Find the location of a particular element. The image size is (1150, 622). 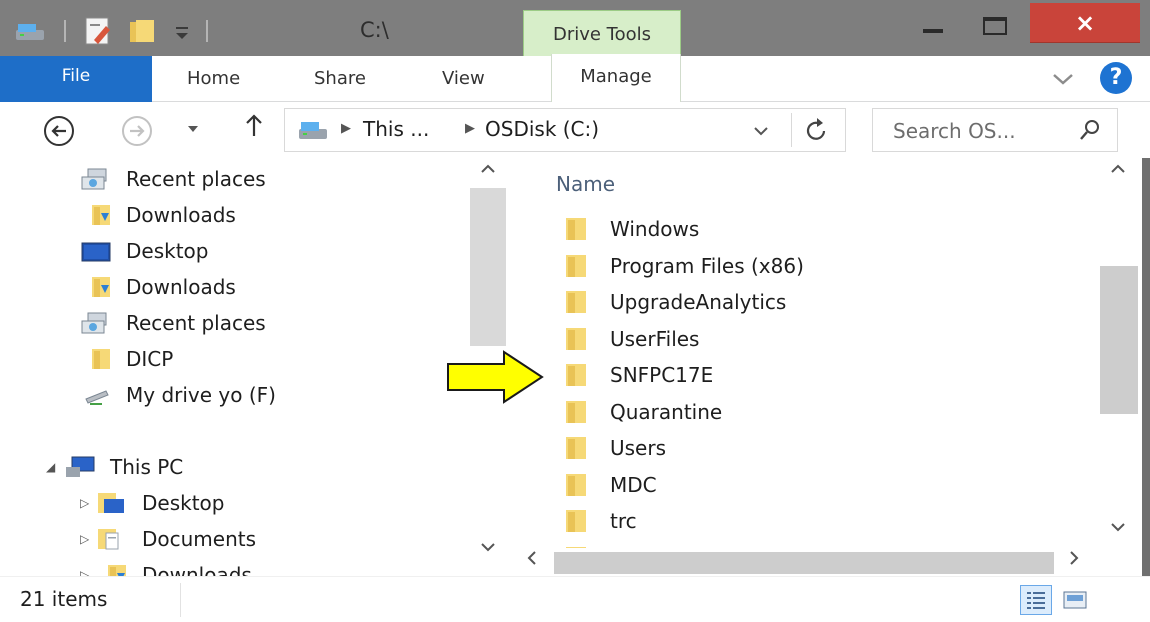

recent-places-icon is located at coordinates (94, 179).